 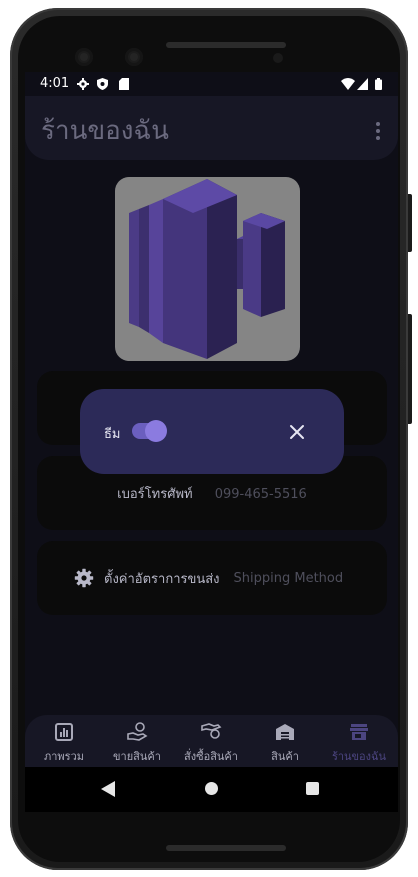 I want to click on nav-item-products: สินค้า, so click(x=285, y=743).